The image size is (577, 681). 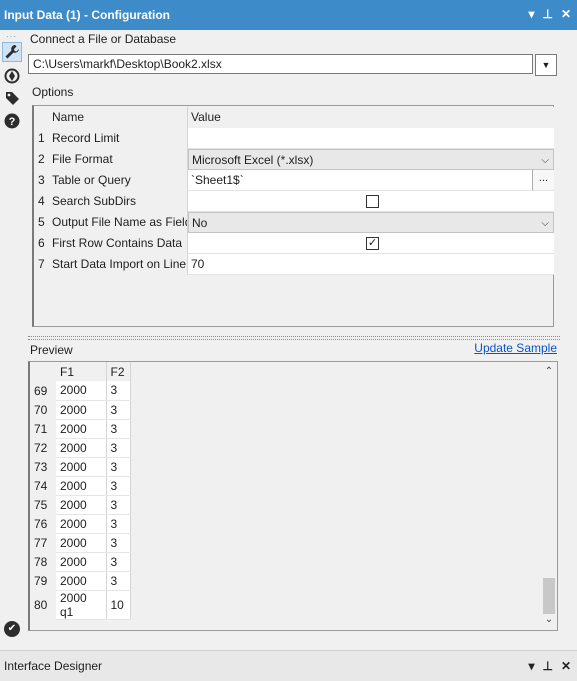 I want to click on path-dropdown-button: ▼, so click(x=546, y=65).